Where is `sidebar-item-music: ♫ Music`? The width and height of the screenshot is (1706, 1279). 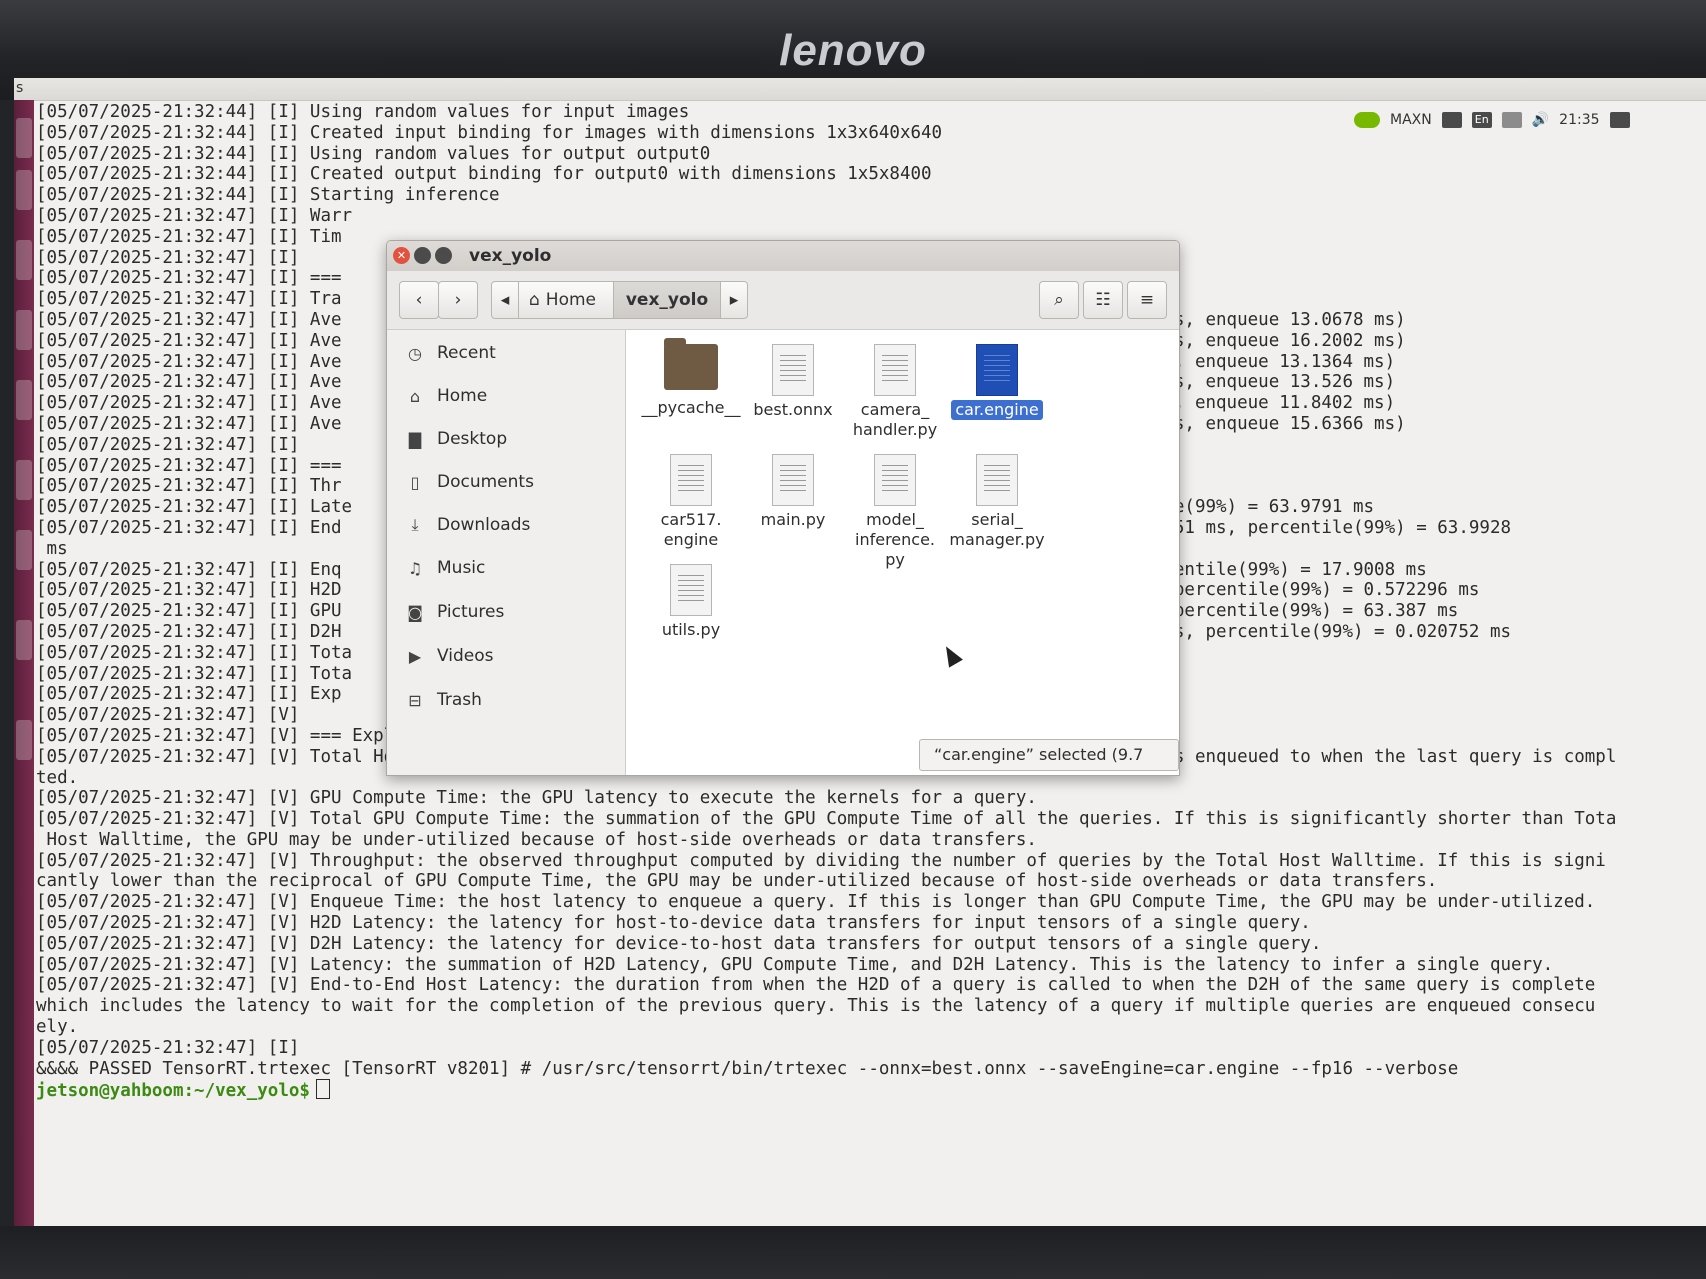
sidebar-item-music: ♫ Music is located at coordinates (445, 568).